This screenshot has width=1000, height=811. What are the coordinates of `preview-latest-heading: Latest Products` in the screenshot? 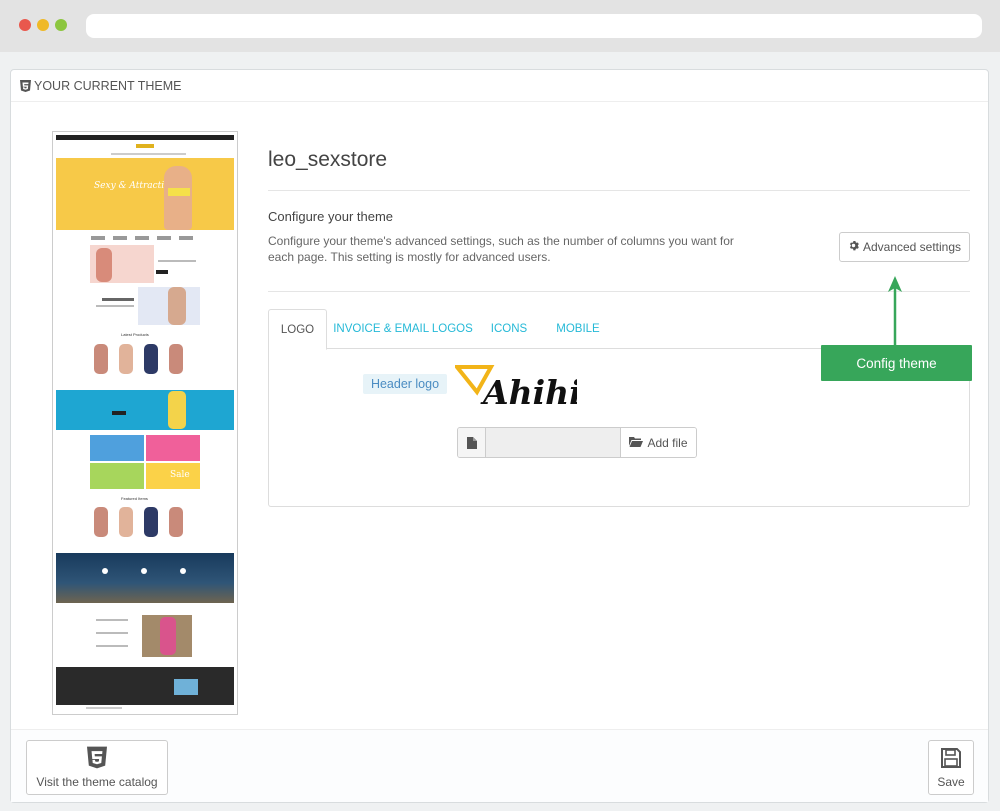 It's located at (135, 334).